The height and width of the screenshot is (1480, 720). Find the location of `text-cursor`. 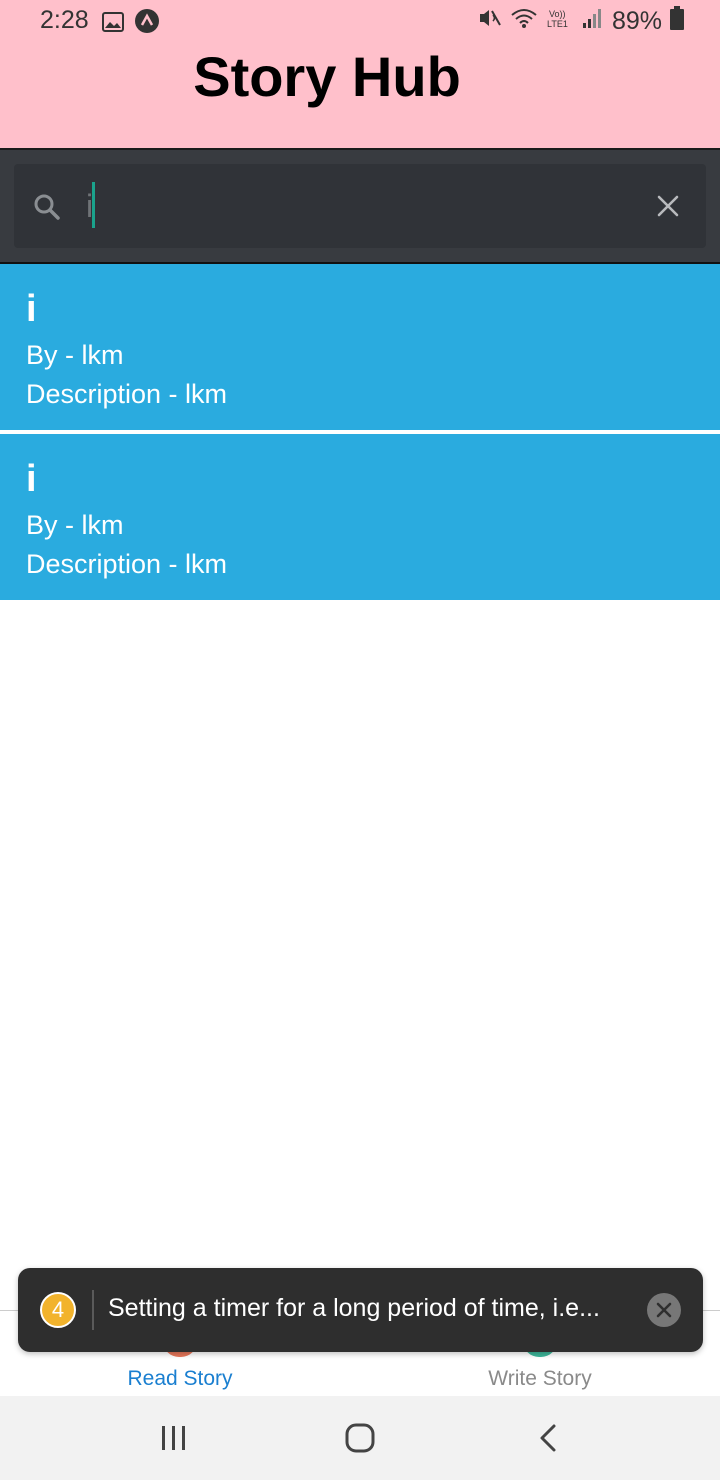

text-cursor is located at coordinates (93, 205).